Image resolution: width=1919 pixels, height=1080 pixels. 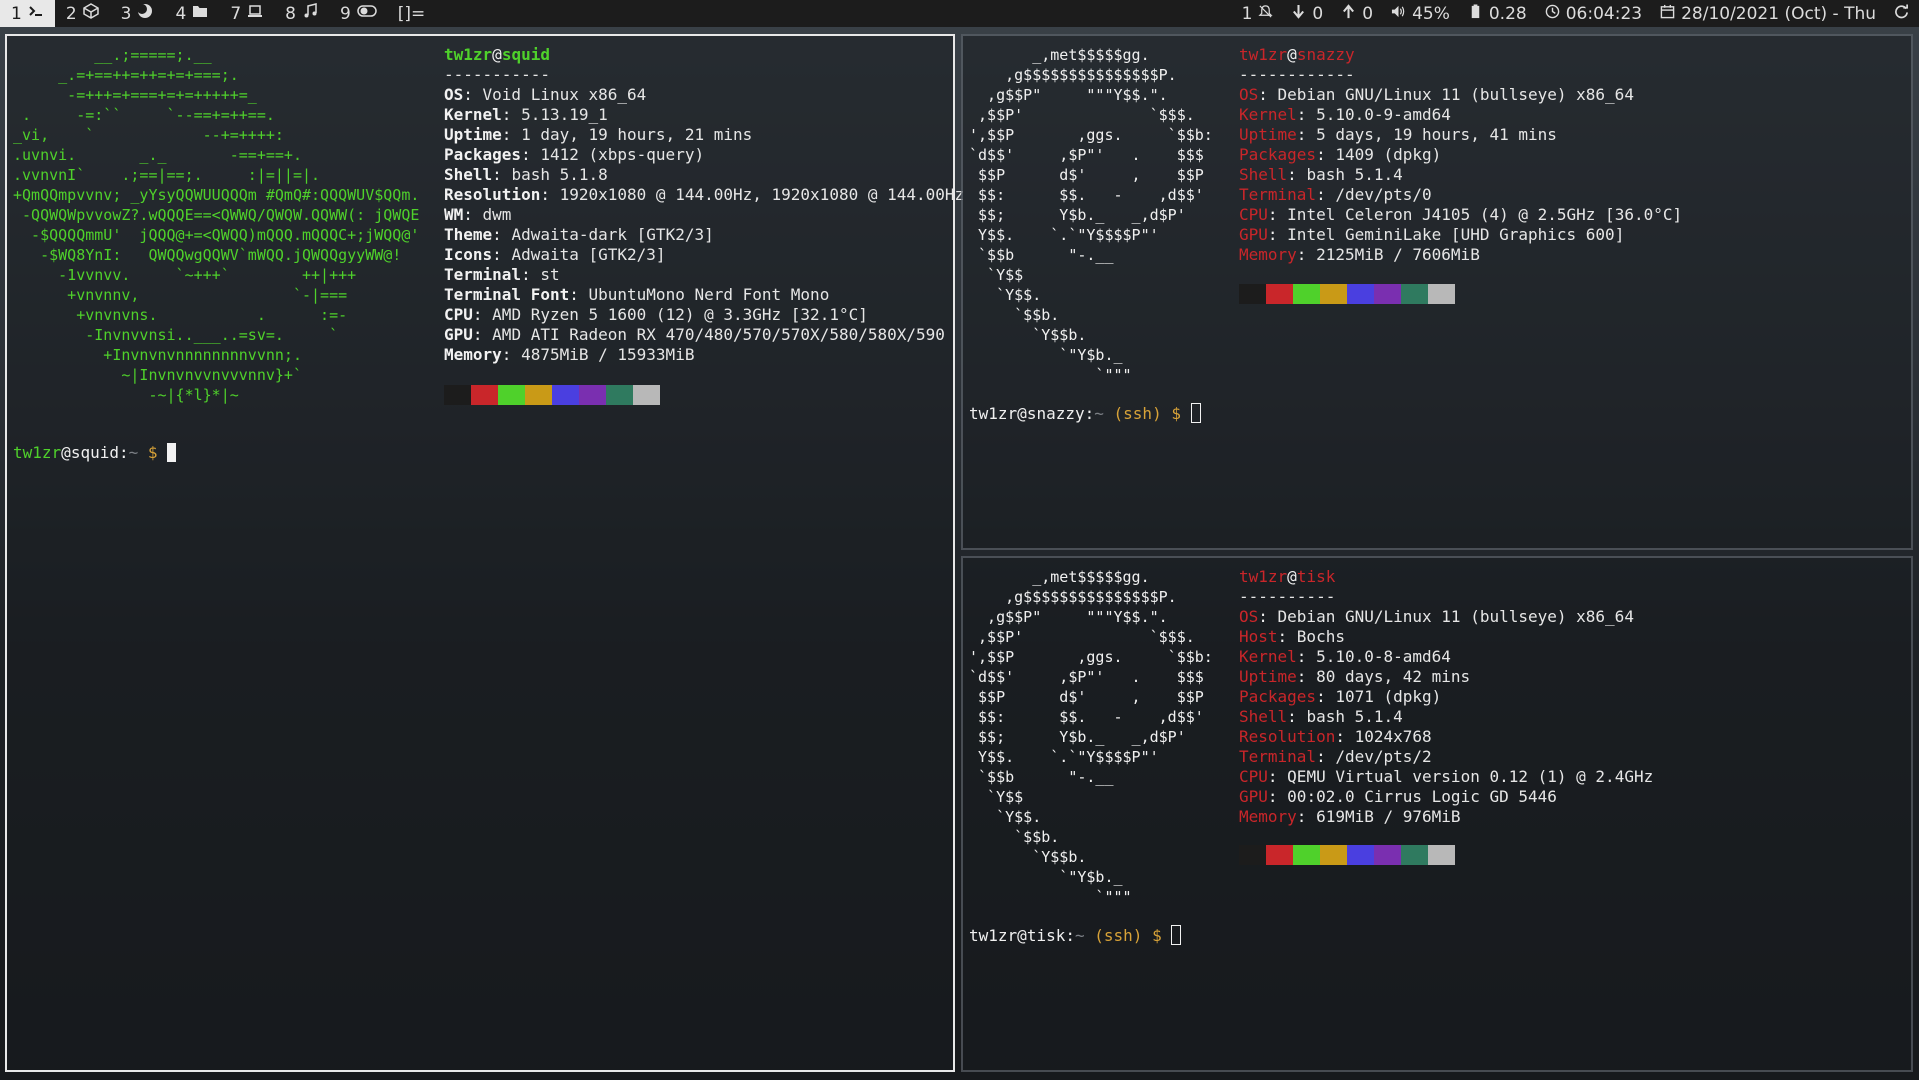 What do you see at coordinates (569, 354) in the screenshot?
I see `info-row: Memory: 4875MiB / 15933MiB` at bounding box center [569, 354].